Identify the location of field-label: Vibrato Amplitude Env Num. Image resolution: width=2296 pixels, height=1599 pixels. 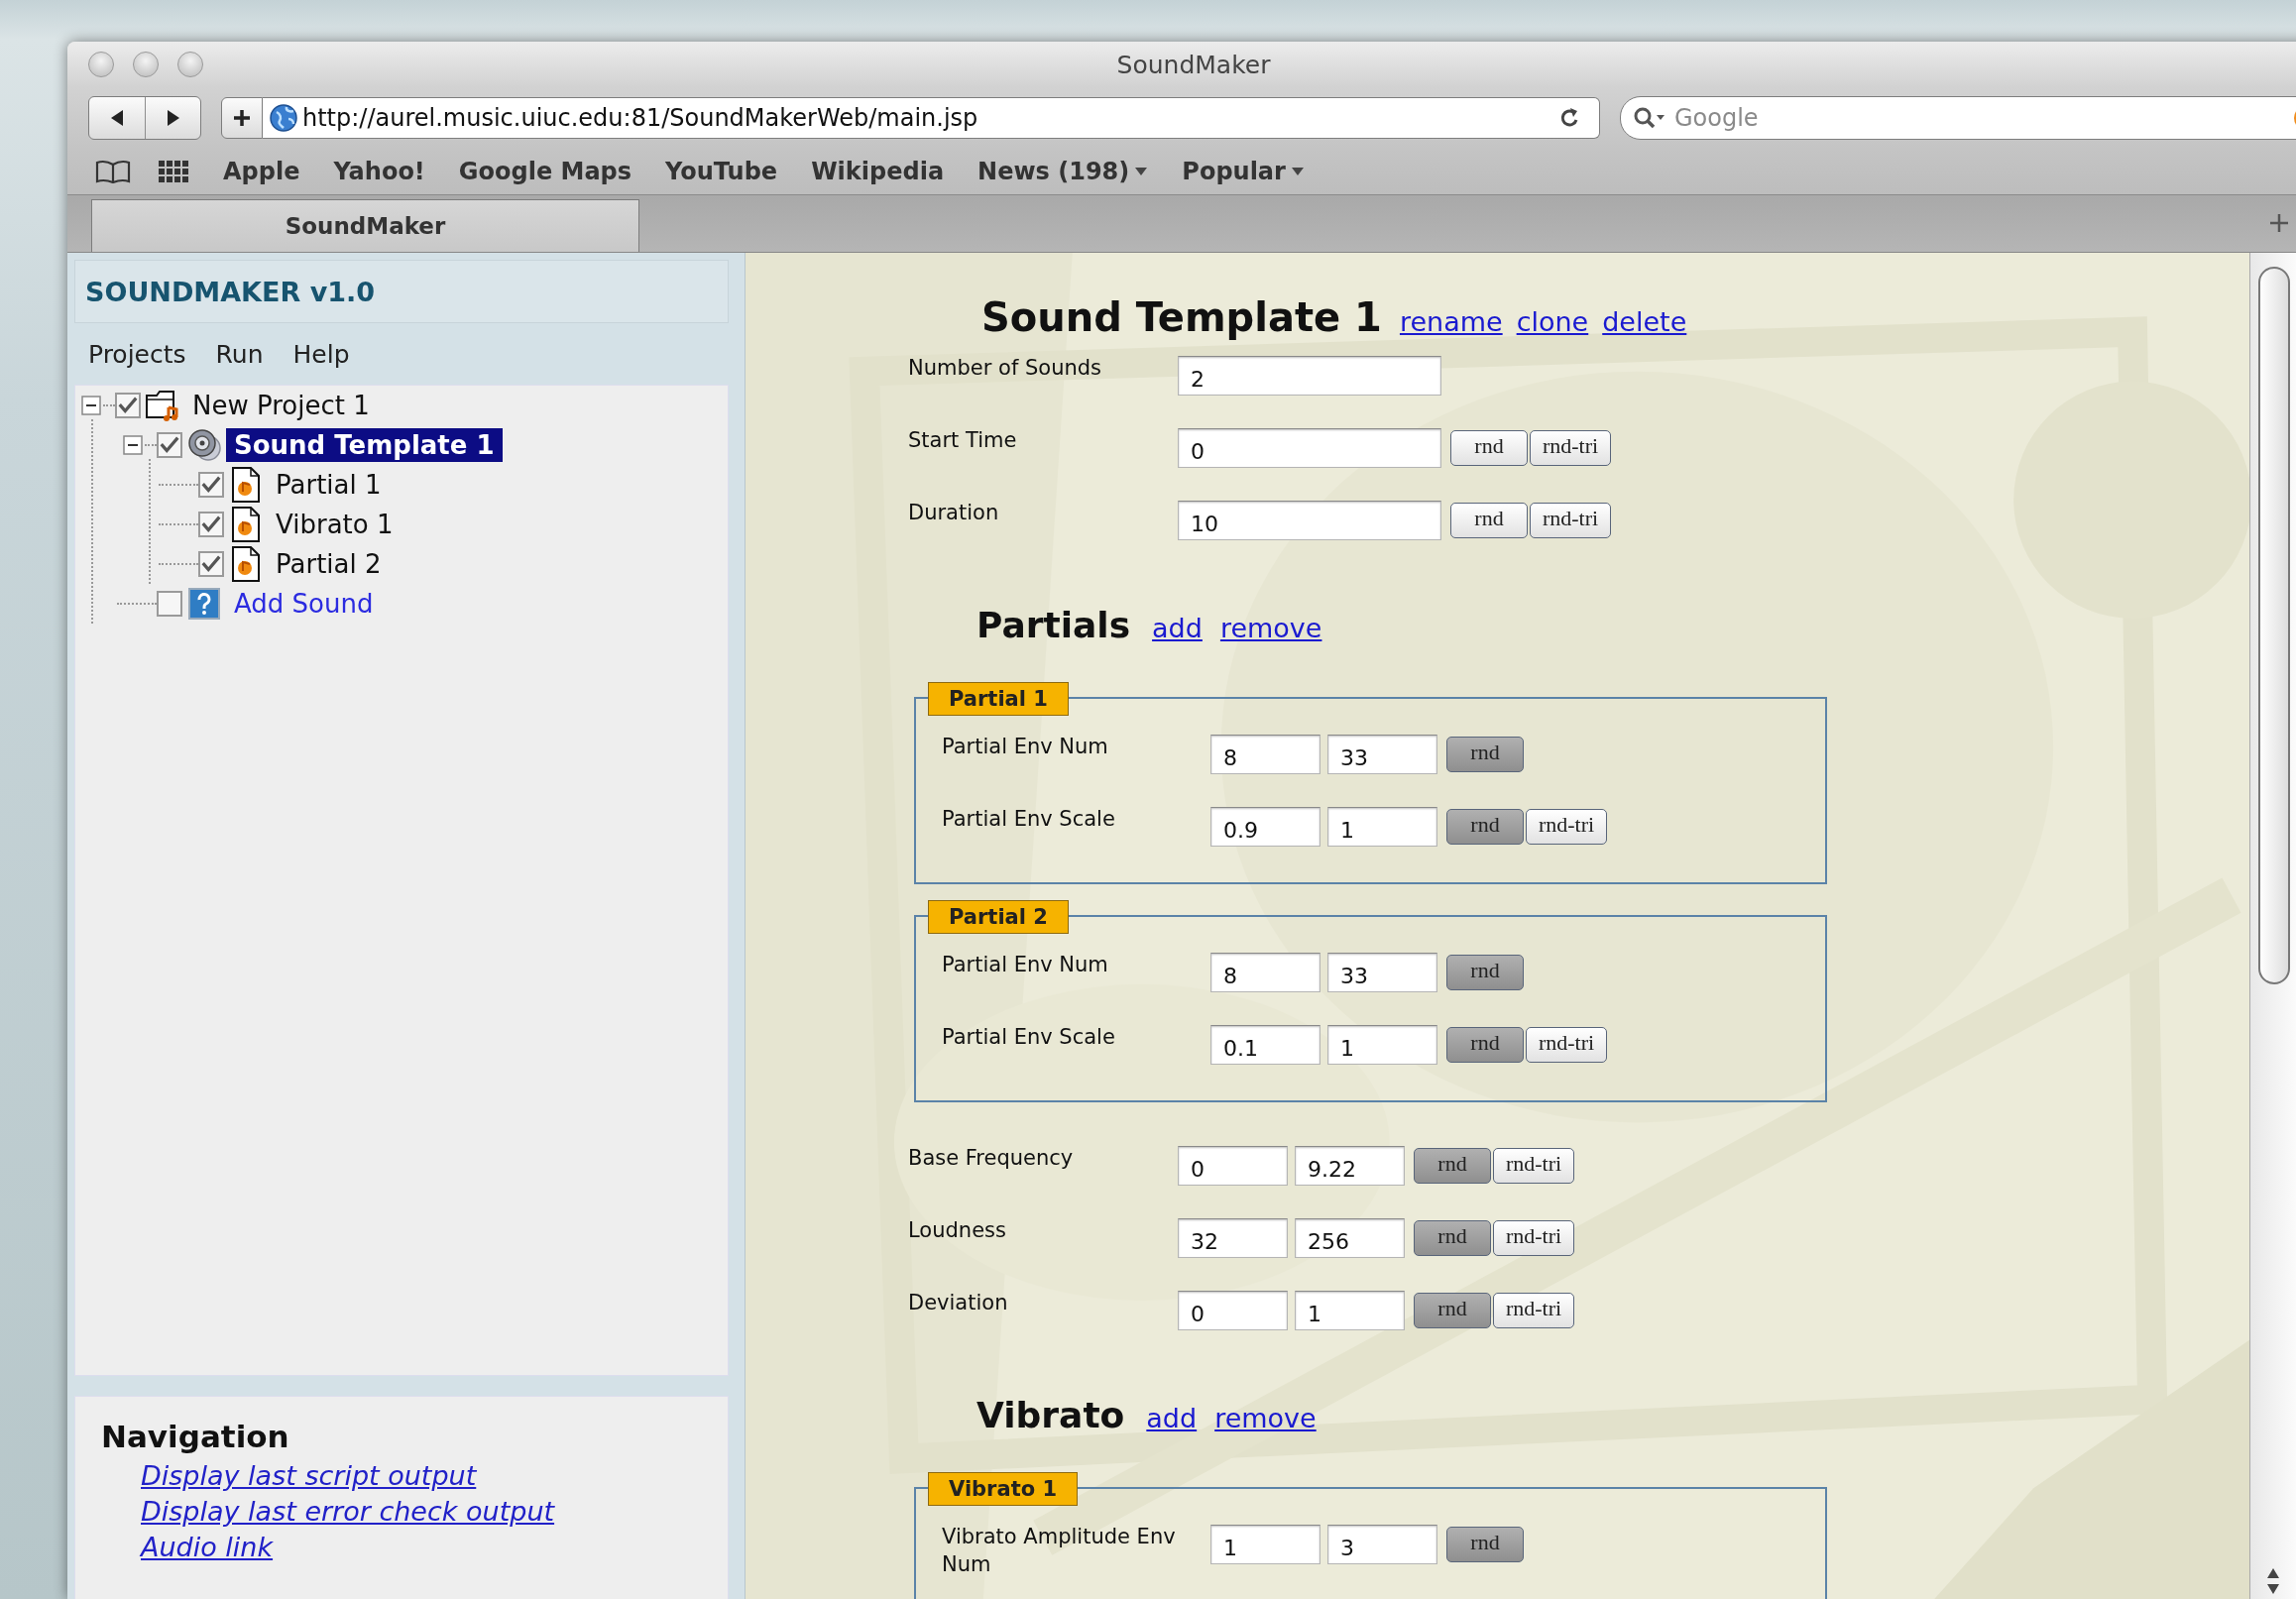
(1060, 1551).